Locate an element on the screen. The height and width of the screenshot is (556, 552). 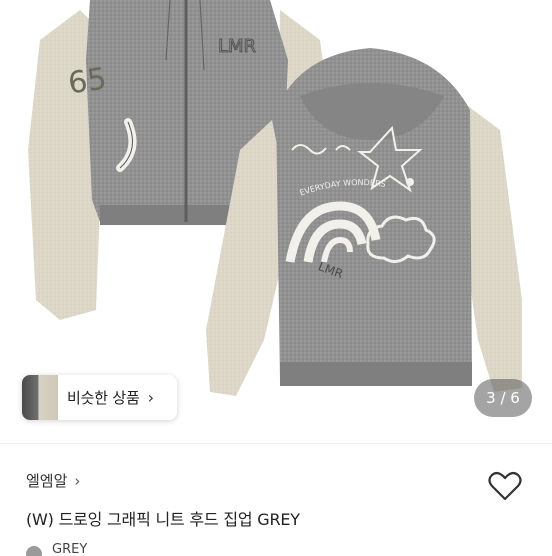
image-page-counter: 3 / 6 is located at coordinates (503, 398).